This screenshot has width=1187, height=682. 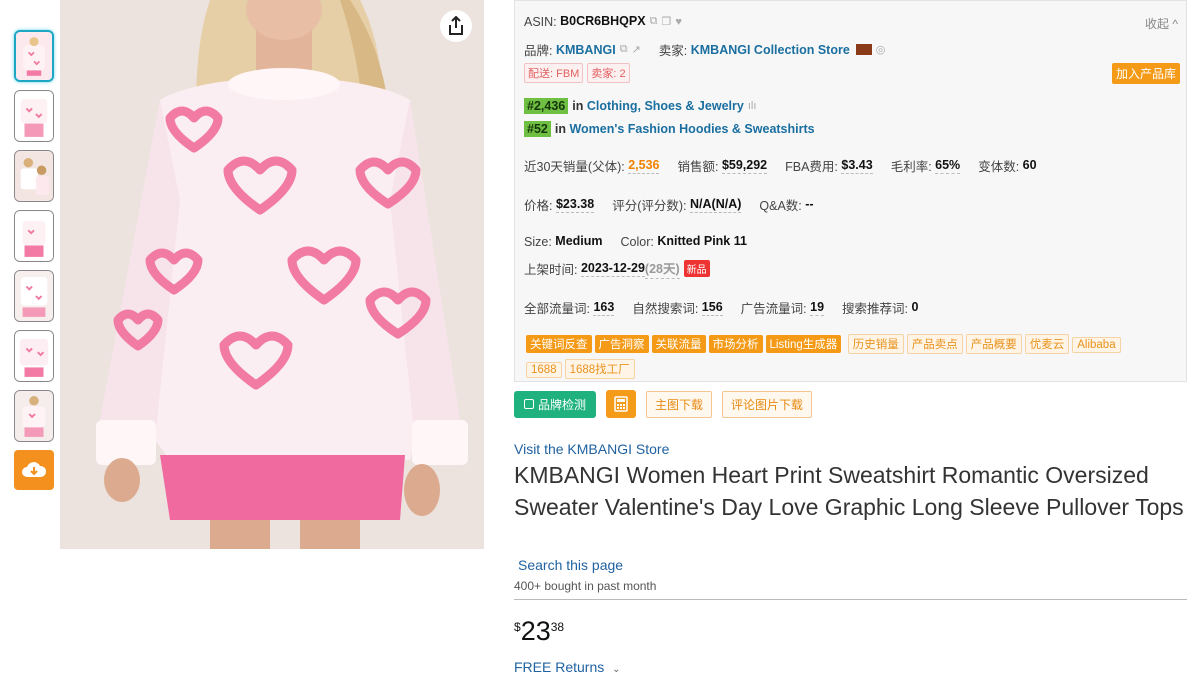 I want to click on calculator-icon, so click(x=621, y=404).